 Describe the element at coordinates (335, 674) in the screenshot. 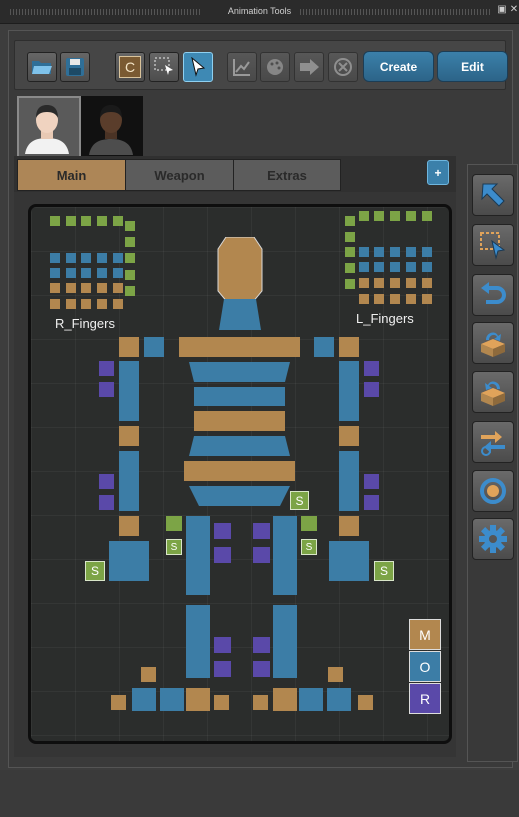

I see `left-heel-control` at that location.